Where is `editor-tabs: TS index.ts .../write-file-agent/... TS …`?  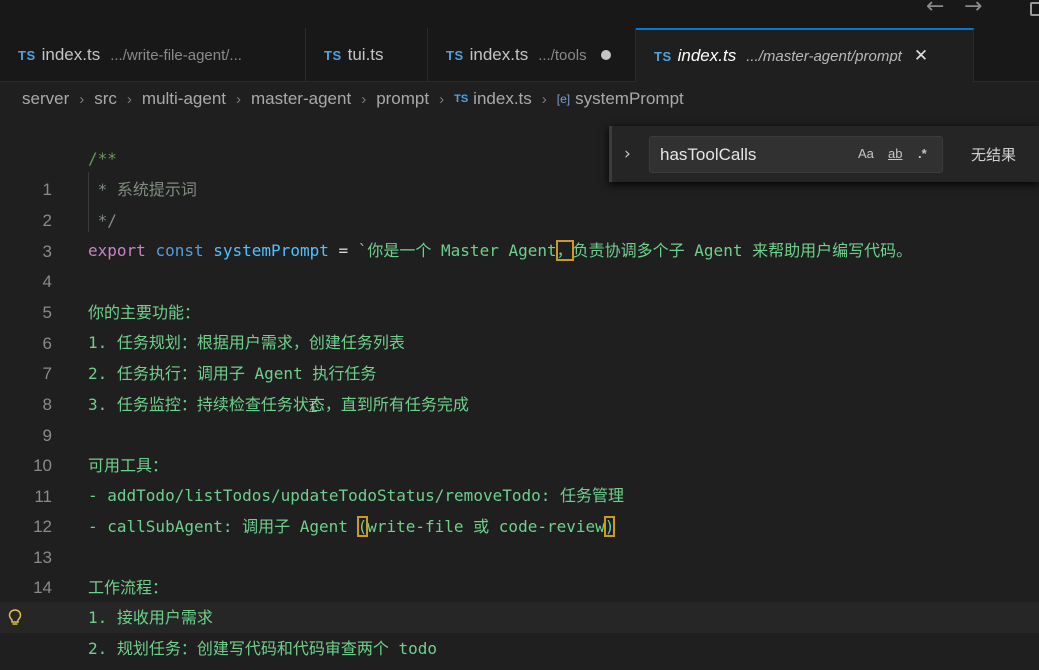 editor-tabs: TS index.ts .../write-file-agent/... TS … is located at coordinates (519, 55).